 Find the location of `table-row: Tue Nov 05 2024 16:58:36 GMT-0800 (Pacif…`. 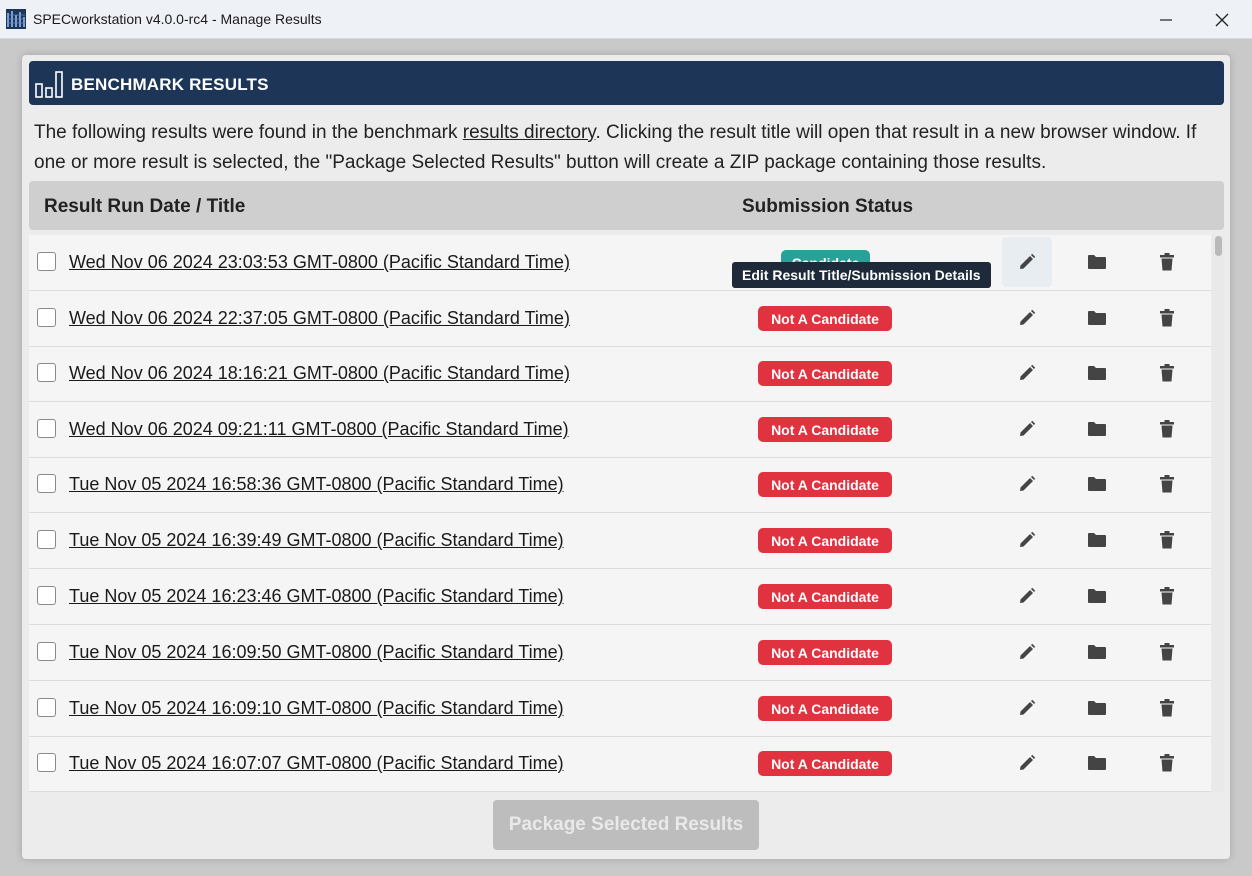

table-row: Tue Nov 05 2024 16:58:36 GMT-0800 (Pacif… is located at coordinates (620, 485).